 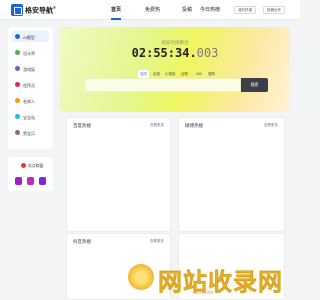 I want to click on site-watermark: 网站收录网 wzsl.com, so click(x=207, y=278).